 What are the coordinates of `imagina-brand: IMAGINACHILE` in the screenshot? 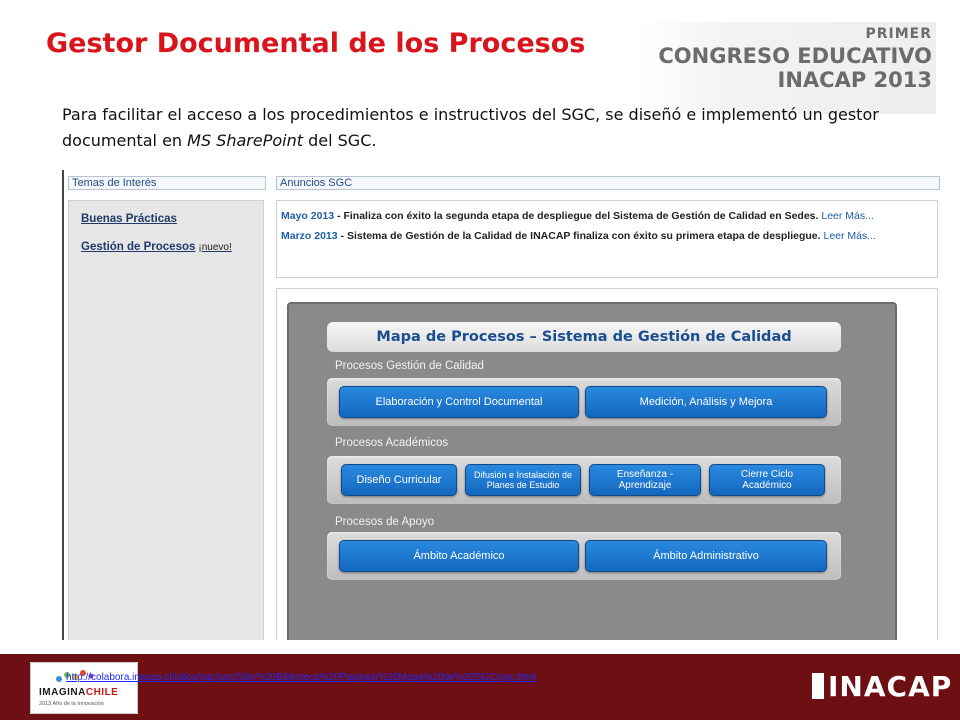 It's located at (78, 692).